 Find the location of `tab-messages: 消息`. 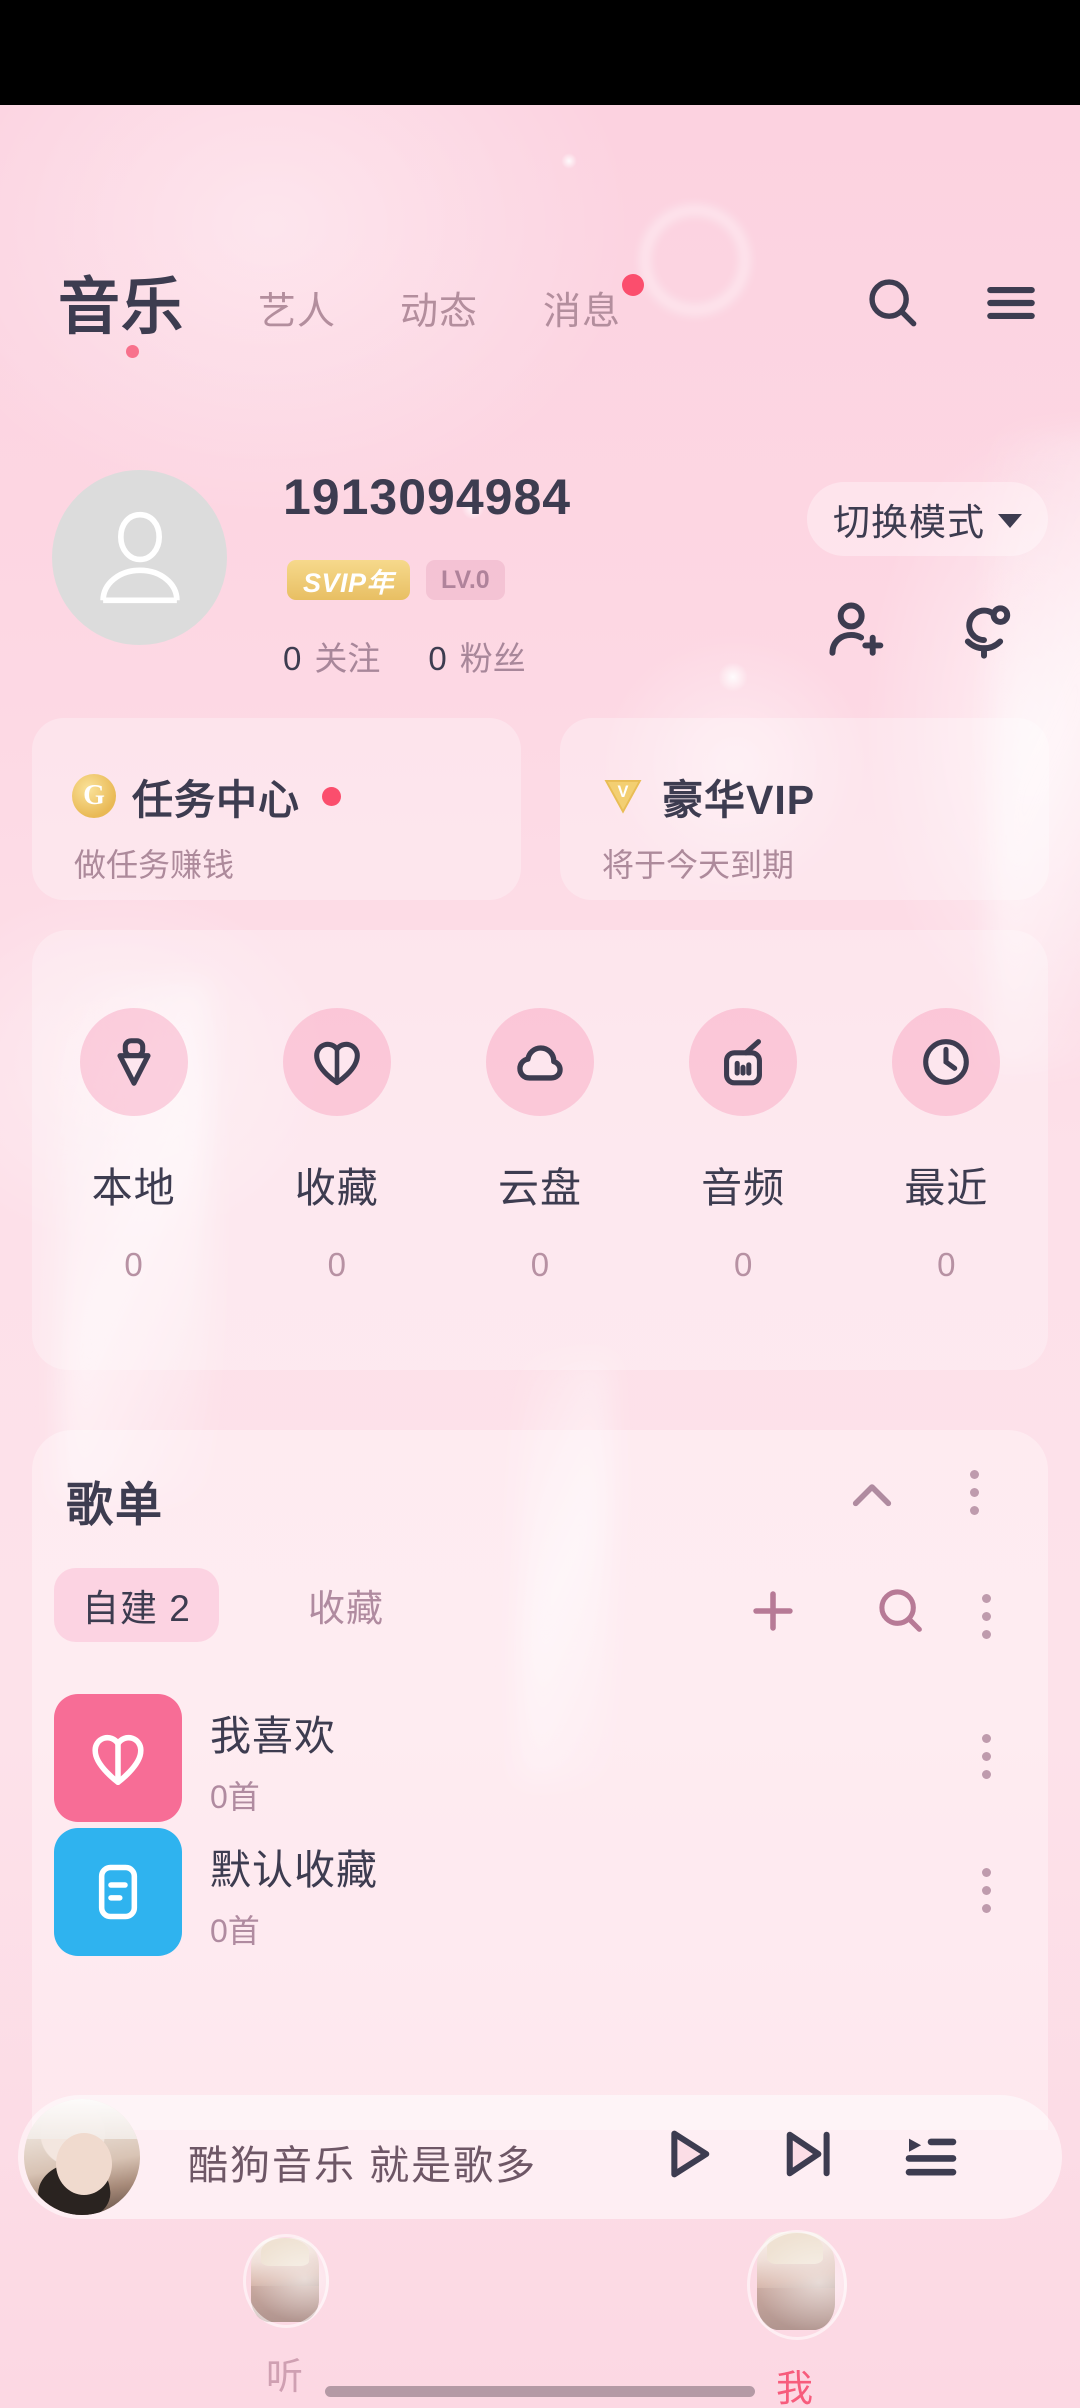

tab-messages: 消息 is located at coordinates (582, 307).